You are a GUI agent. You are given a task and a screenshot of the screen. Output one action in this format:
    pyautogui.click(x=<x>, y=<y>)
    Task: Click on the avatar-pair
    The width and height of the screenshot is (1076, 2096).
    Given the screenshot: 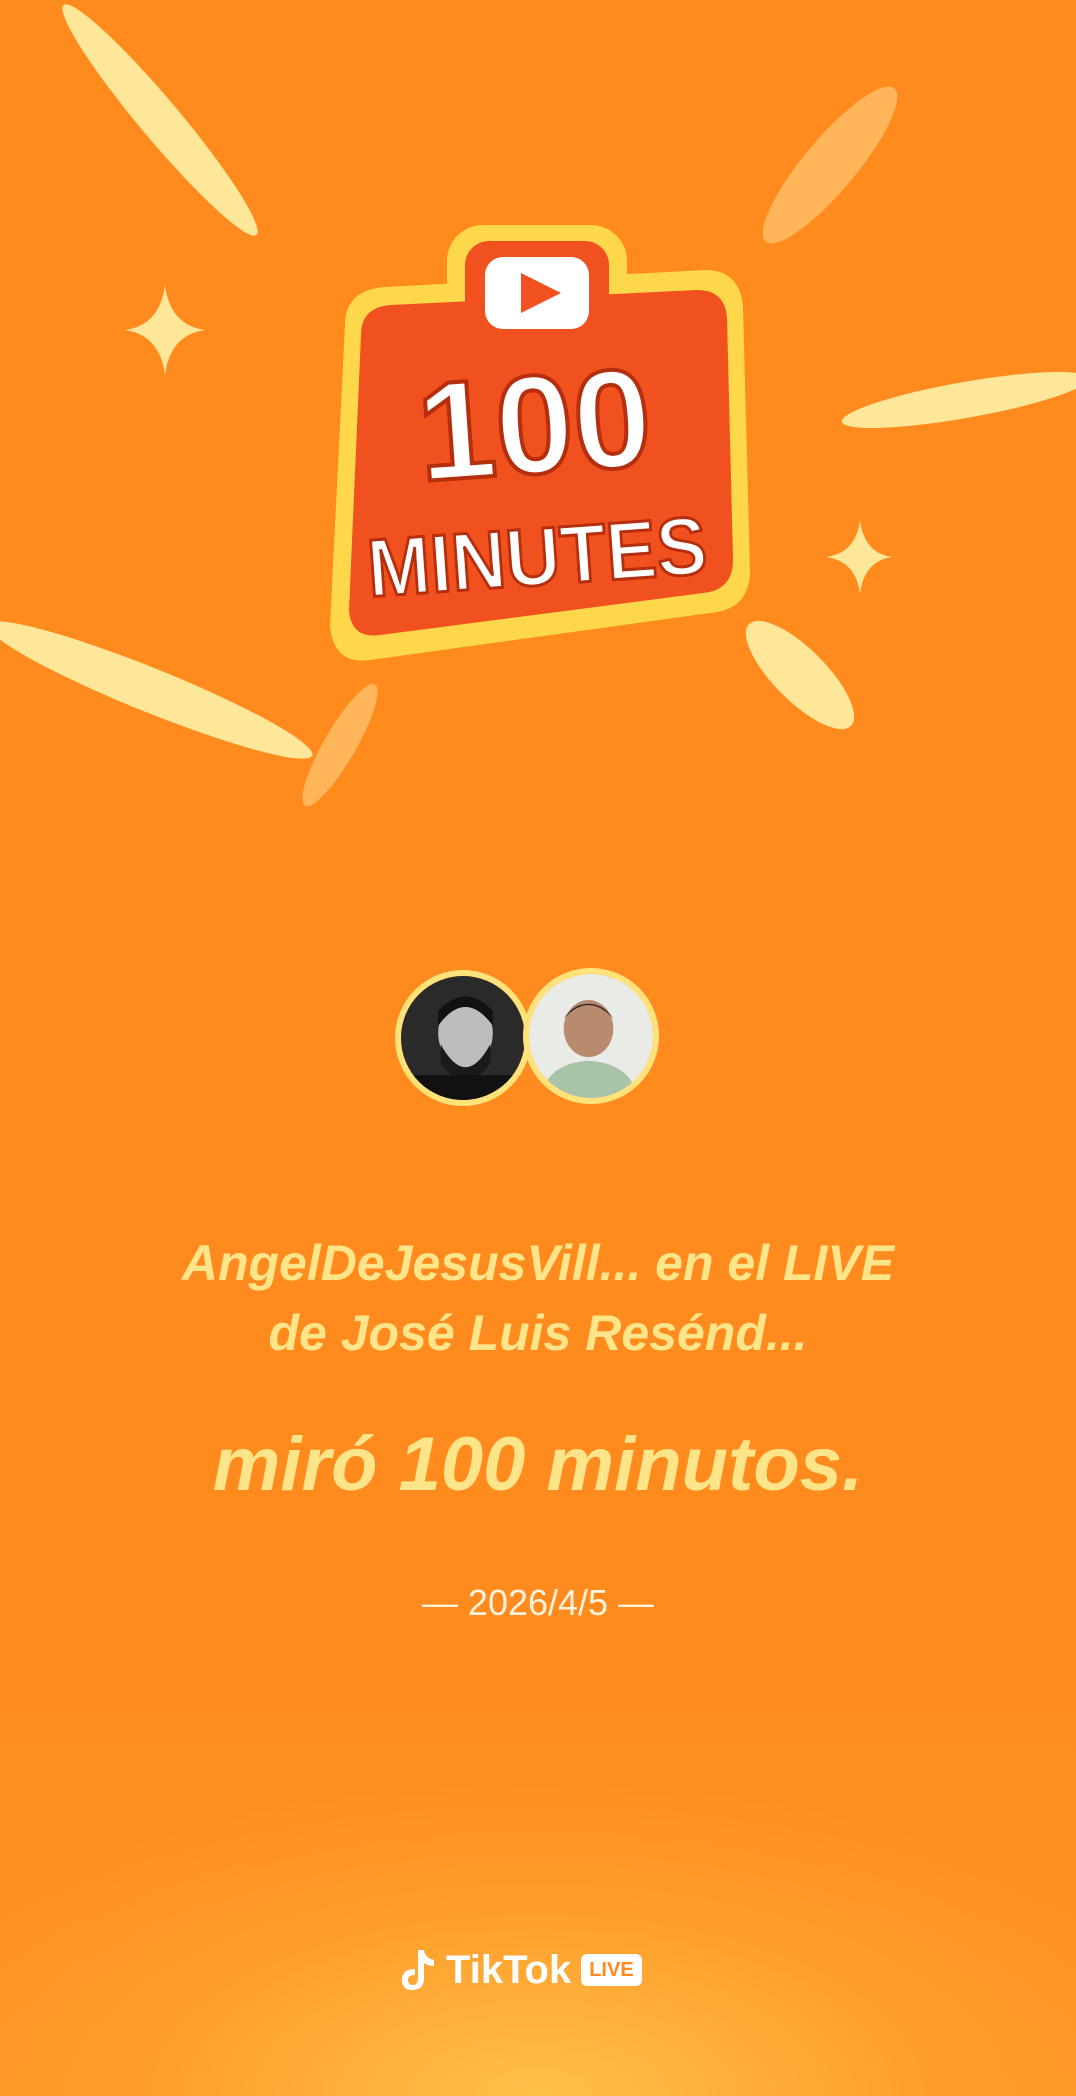 What is the action you would take?
    pyautogui.click(x=540, y=1043)
    